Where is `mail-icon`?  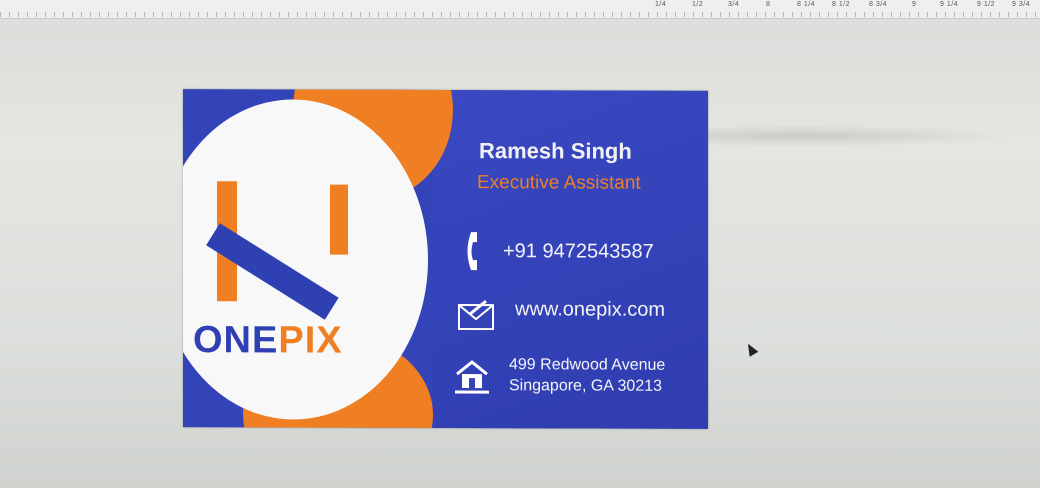 mail-icon is located at coordinates (476, 315).